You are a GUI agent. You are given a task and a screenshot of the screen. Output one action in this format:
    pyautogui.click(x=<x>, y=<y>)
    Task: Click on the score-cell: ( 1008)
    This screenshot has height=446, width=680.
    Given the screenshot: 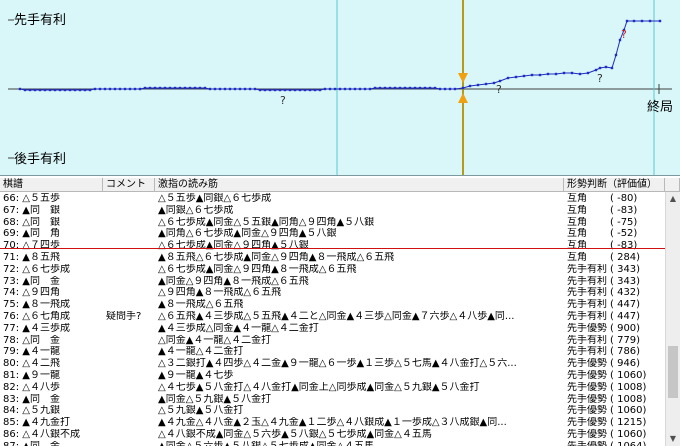 What is the action you would take?
    pyautogui.click(x=628, y=387)
    